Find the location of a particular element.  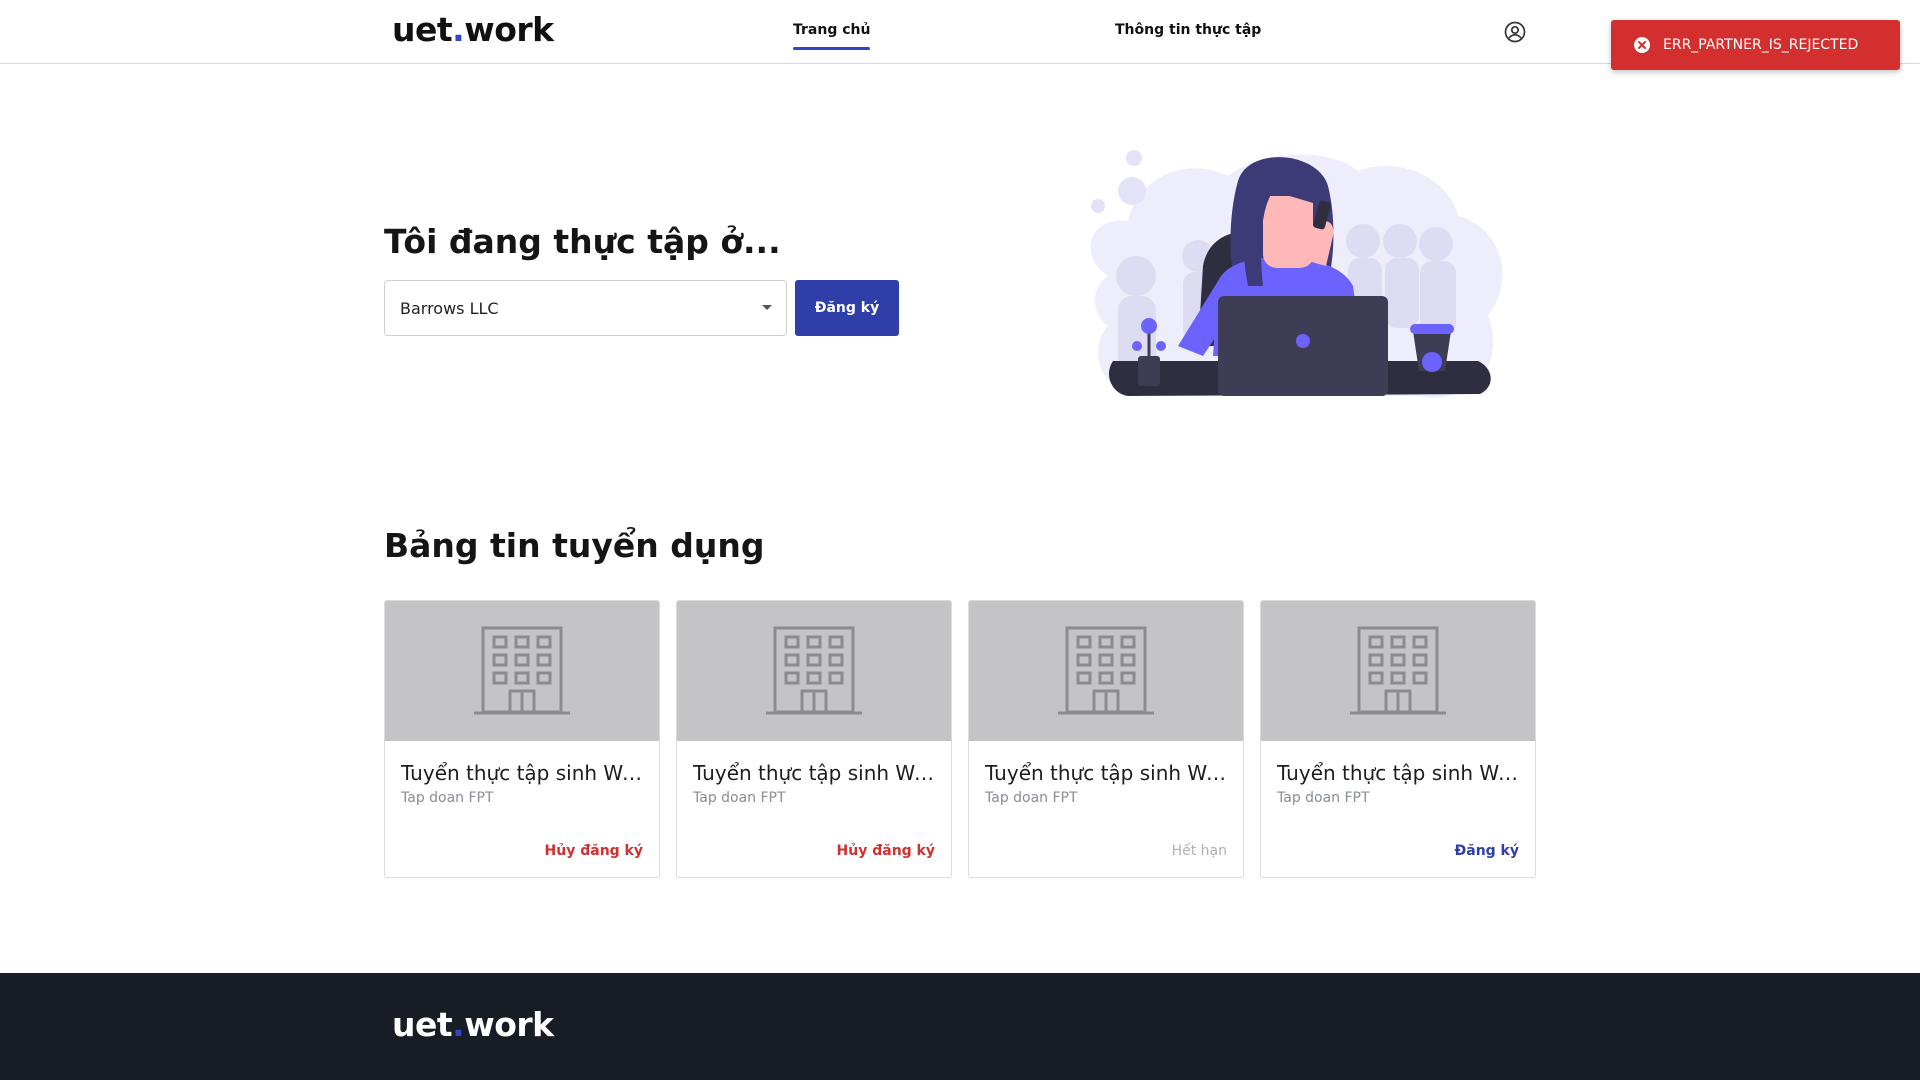

nav-internship-info: Thông tin thực tập is located at coordinates (1188, 30).